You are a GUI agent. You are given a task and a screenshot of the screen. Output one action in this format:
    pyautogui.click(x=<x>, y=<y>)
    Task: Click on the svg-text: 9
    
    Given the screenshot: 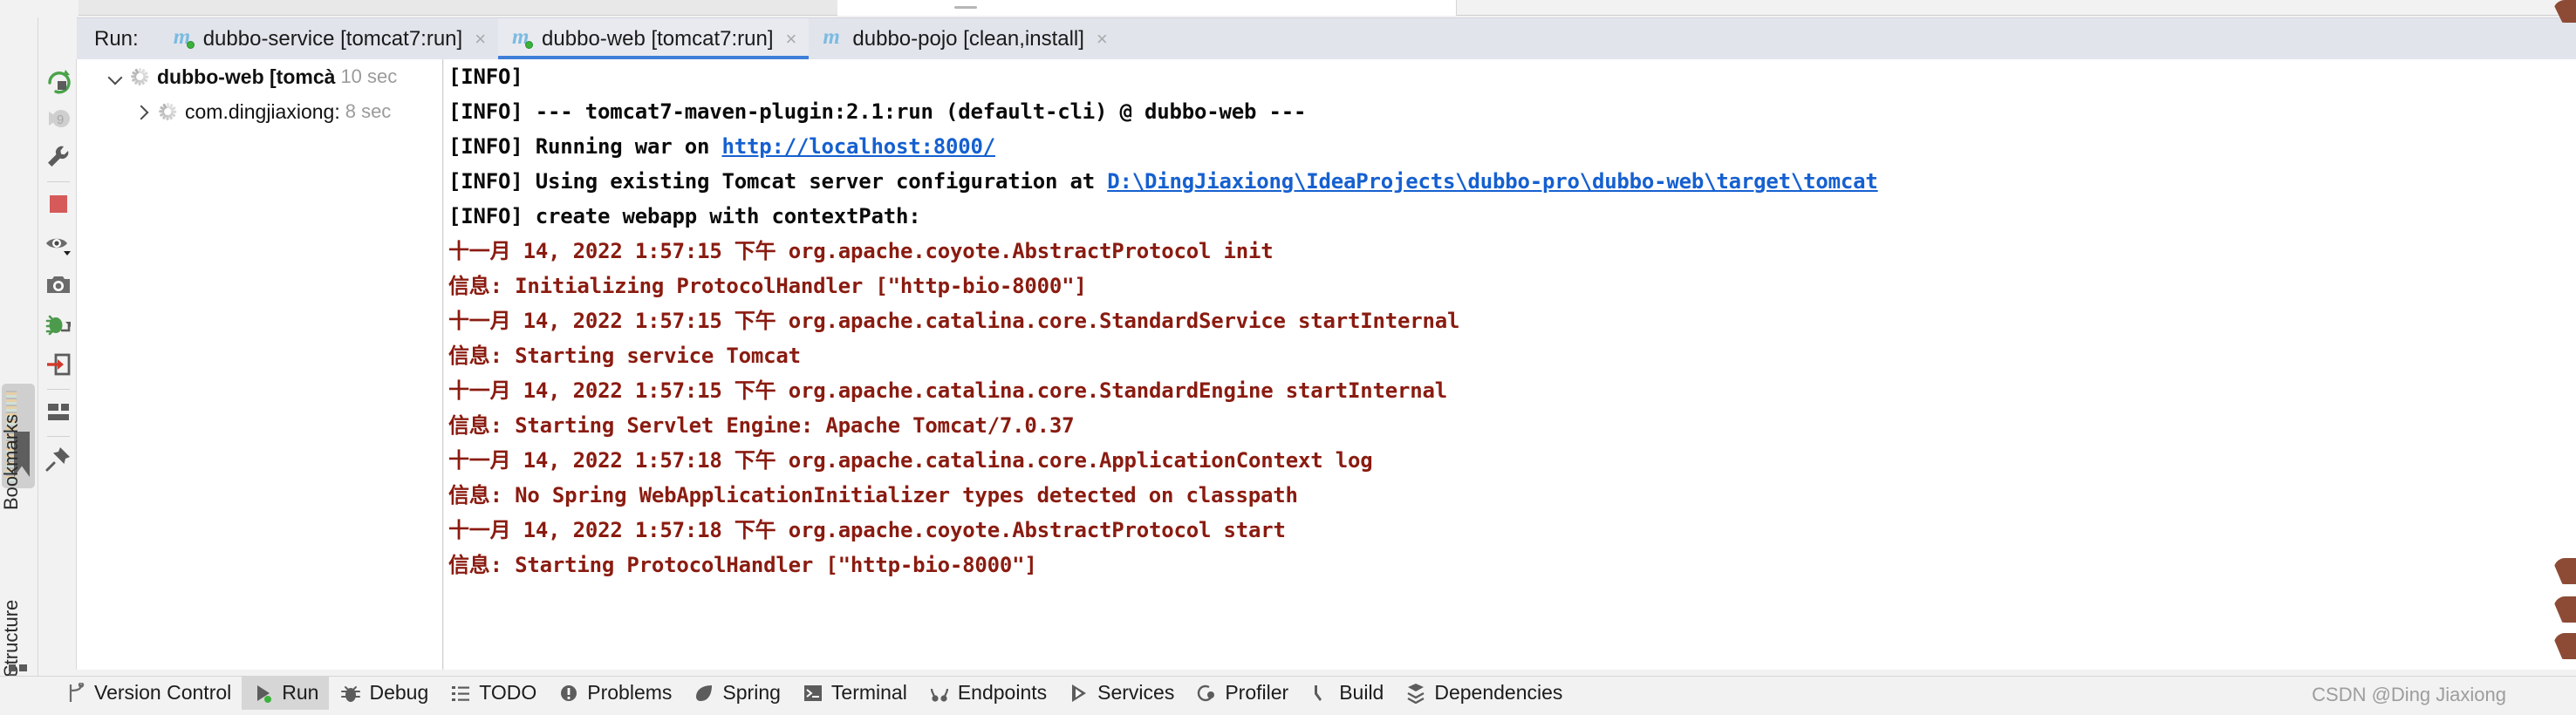 What is the action you would take?
    pyautogui.click(x=60, y=119)
    